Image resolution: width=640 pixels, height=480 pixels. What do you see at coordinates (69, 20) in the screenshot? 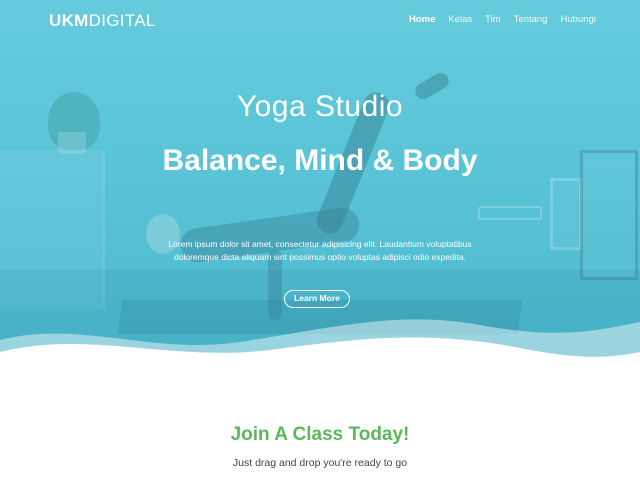
I see `logo-bold-text: UKM` at bounding box center [69, 20].